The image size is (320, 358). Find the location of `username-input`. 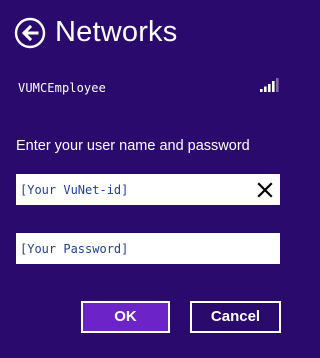

username-input is located at coordinates (148, 189).